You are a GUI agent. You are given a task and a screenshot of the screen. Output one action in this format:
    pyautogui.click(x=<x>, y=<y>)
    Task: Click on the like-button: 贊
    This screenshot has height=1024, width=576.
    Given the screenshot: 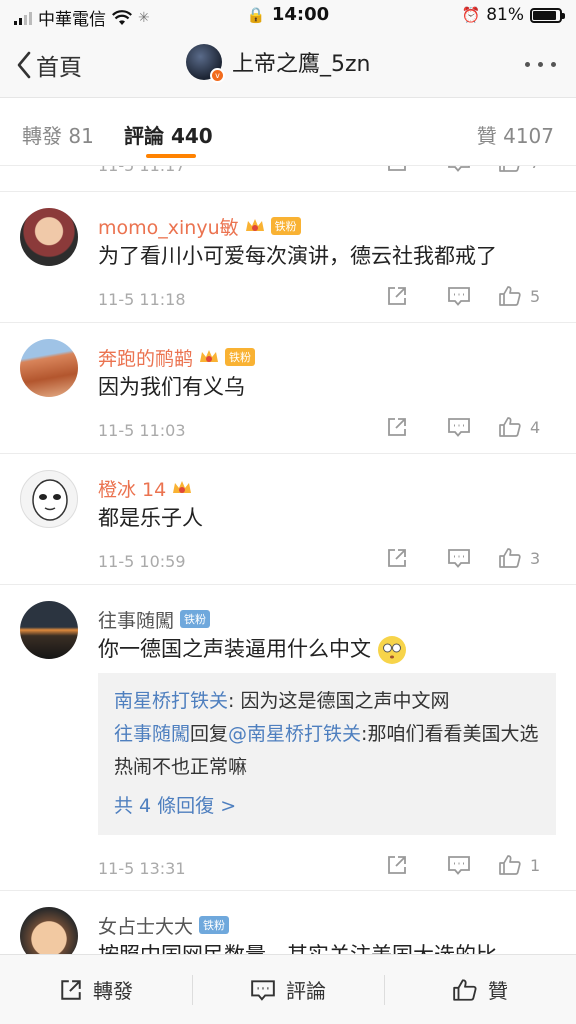 What is the action you would take?
    pyautogui.click(x=480, y=989)
    